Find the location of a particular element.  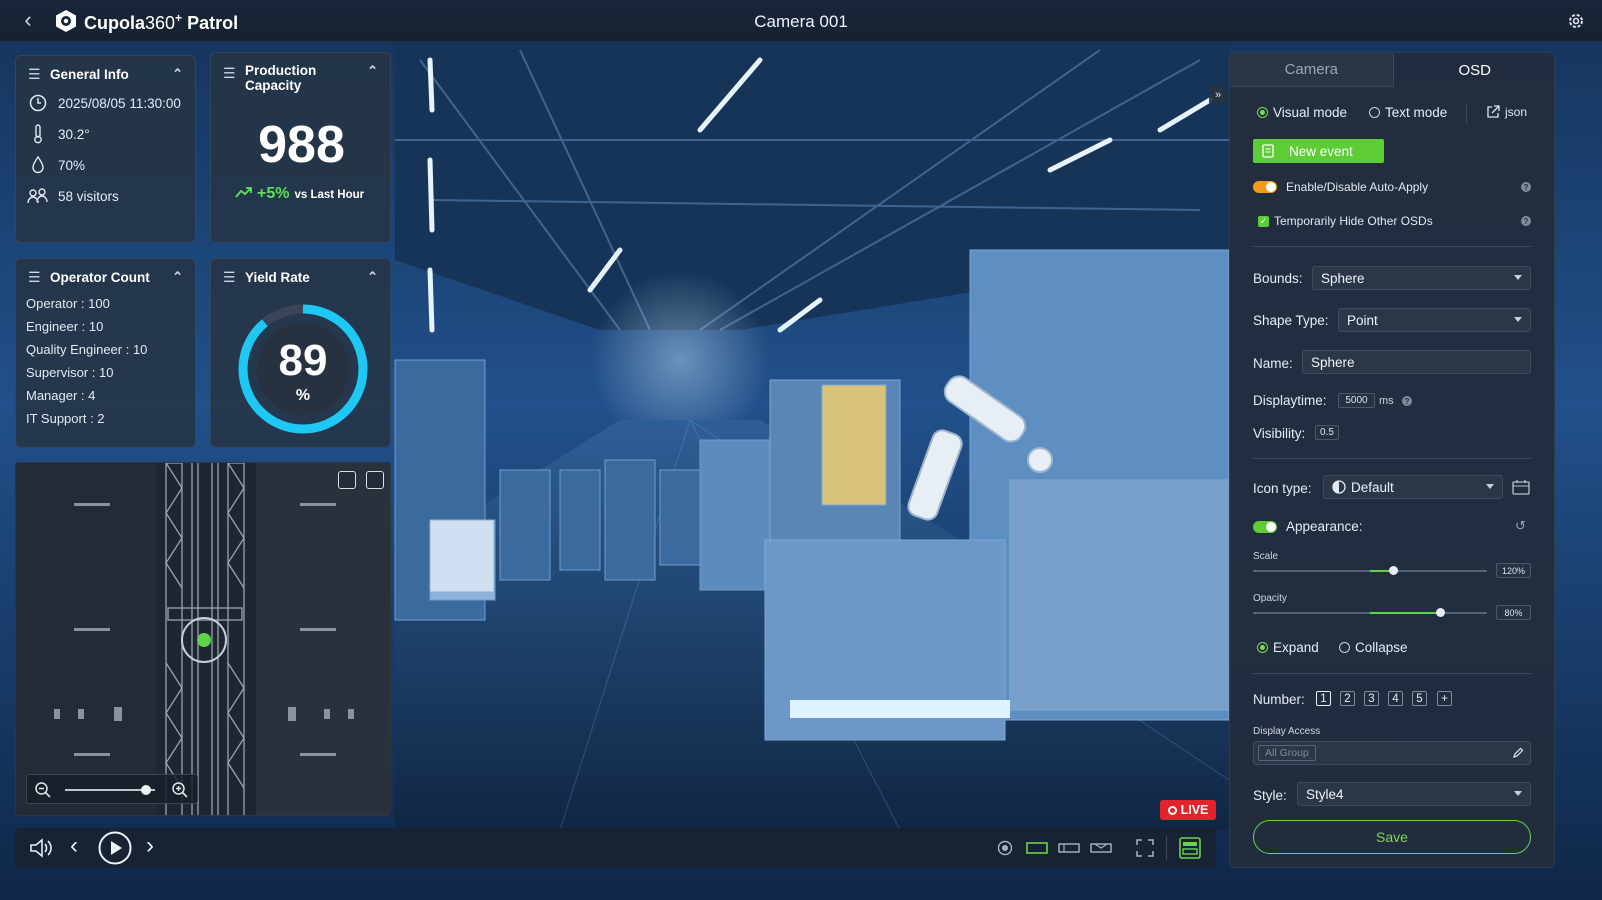

chevron-down-icon is located at coordinates (1518, 319).